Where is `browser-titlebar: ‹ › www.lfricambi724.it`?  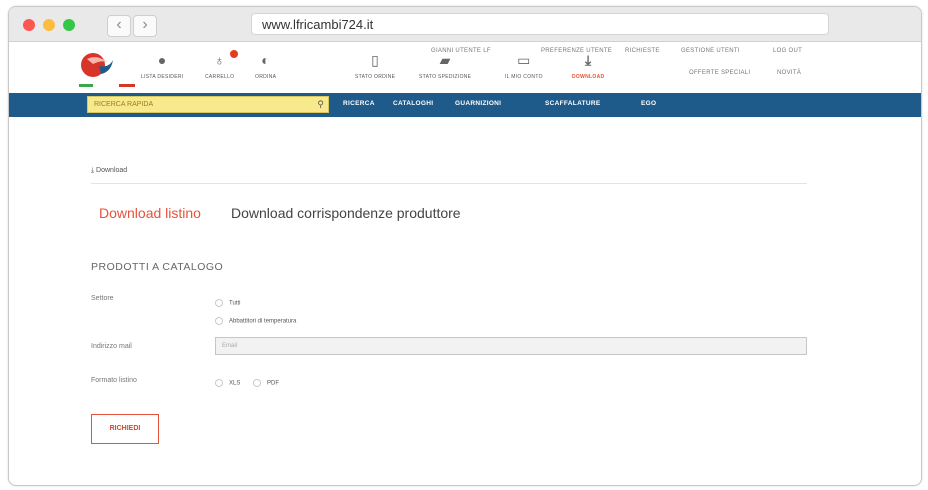 browser-titlebar: ‹ › www.lfricambi724.it is located at coordinates (465, 24).